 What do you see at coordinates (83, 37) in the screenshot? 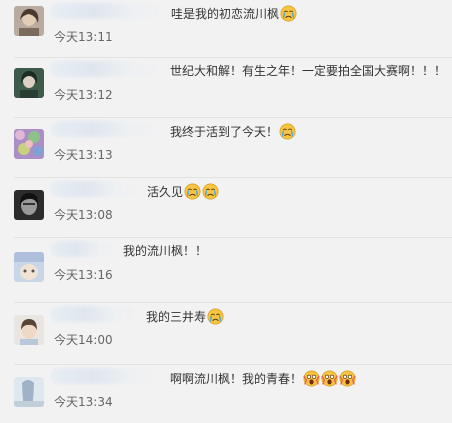
I see `comment-time: 今天13:11` at bounding box center [83, 37].